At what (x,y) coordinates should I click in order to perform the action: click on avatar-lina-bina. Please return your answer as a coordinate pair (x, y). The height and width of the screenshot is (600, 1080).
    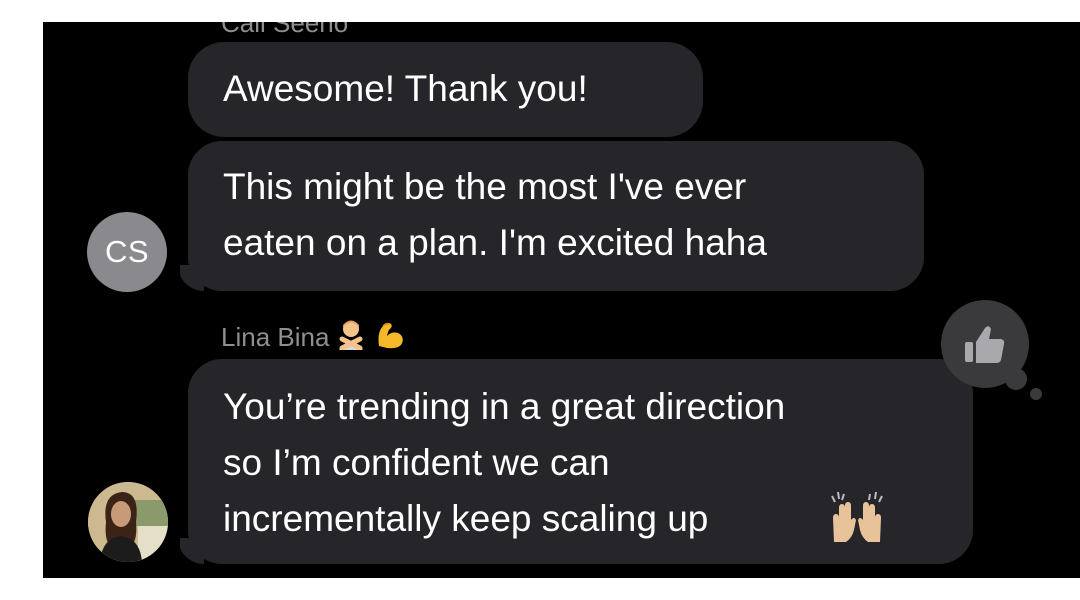
    Looking at the image, I should click on (128, 522).